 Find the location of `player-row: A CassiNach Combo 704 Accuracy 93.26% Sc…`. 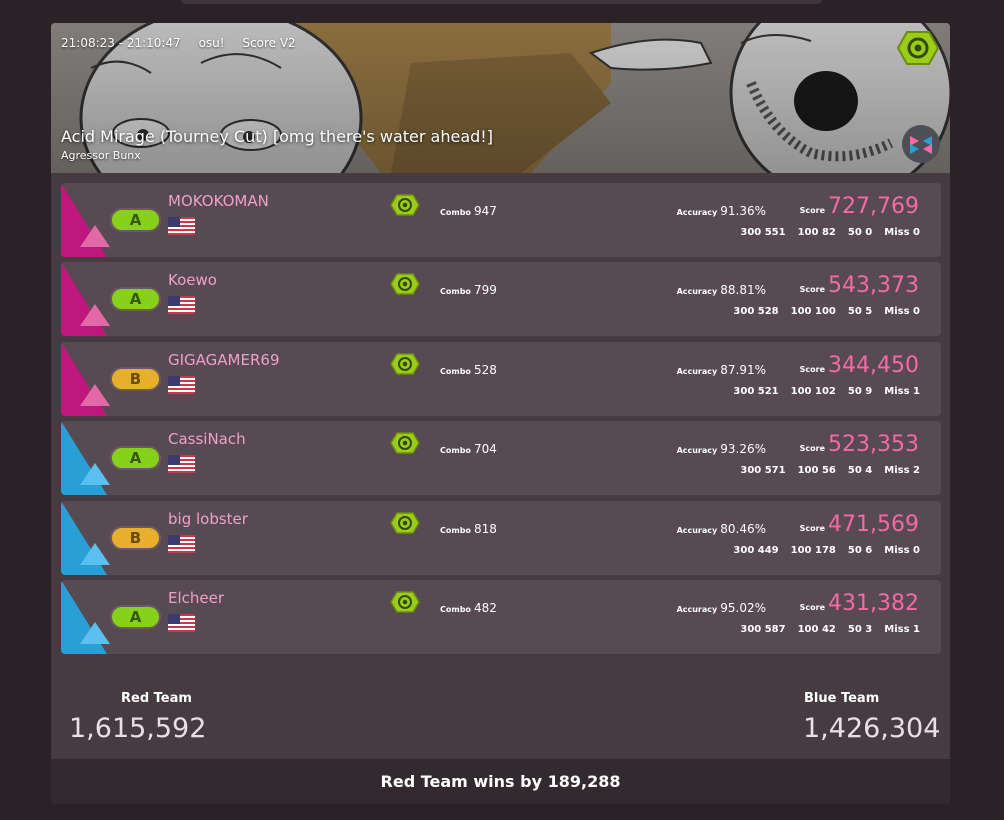

player-row: A CassiNach Combo 704 Accuracy 93.26% Sc… is located at coordinates (501, 458).